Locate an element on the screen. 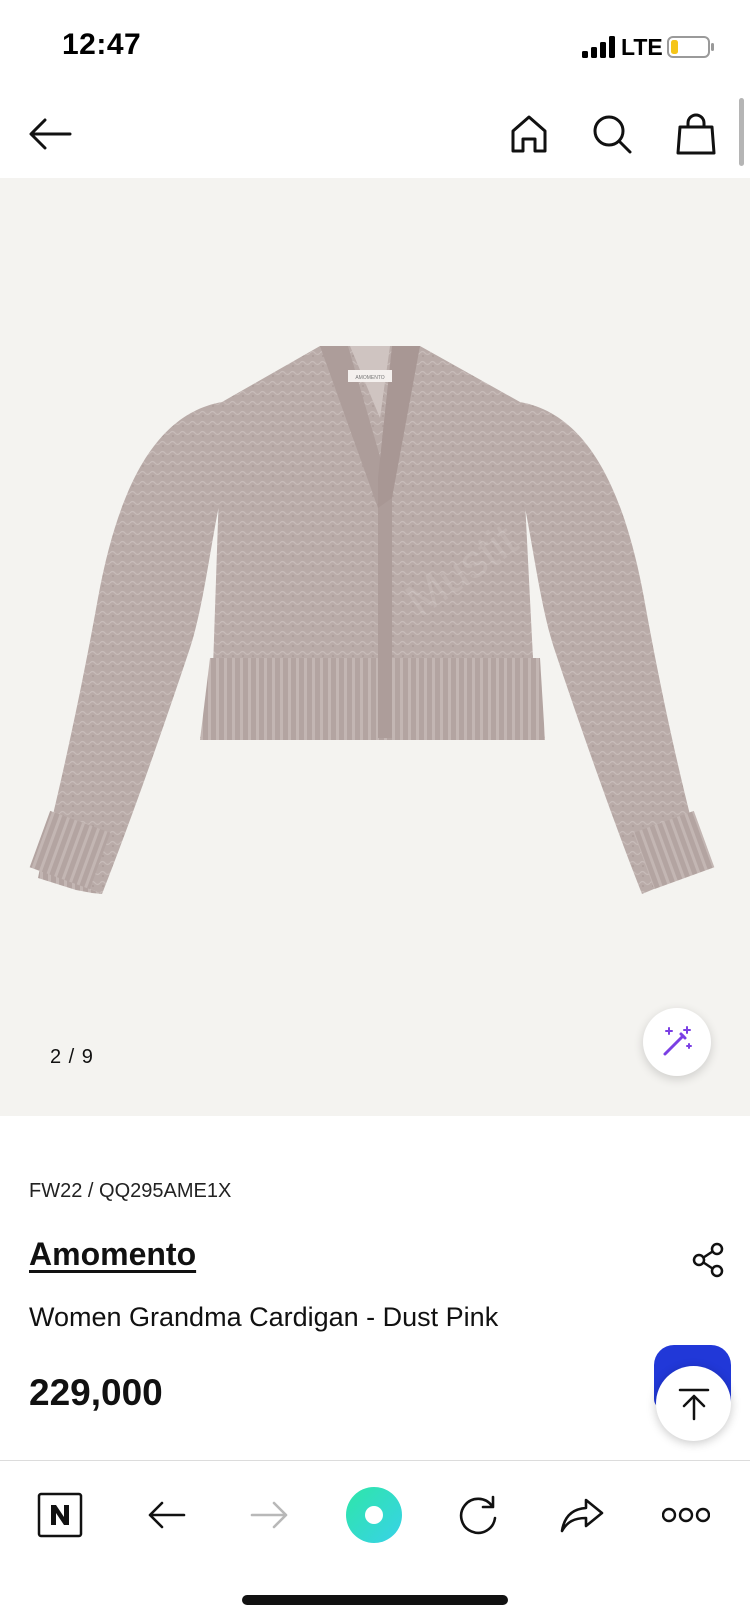  share-forward-icon is located at coordinates (582, 1515).